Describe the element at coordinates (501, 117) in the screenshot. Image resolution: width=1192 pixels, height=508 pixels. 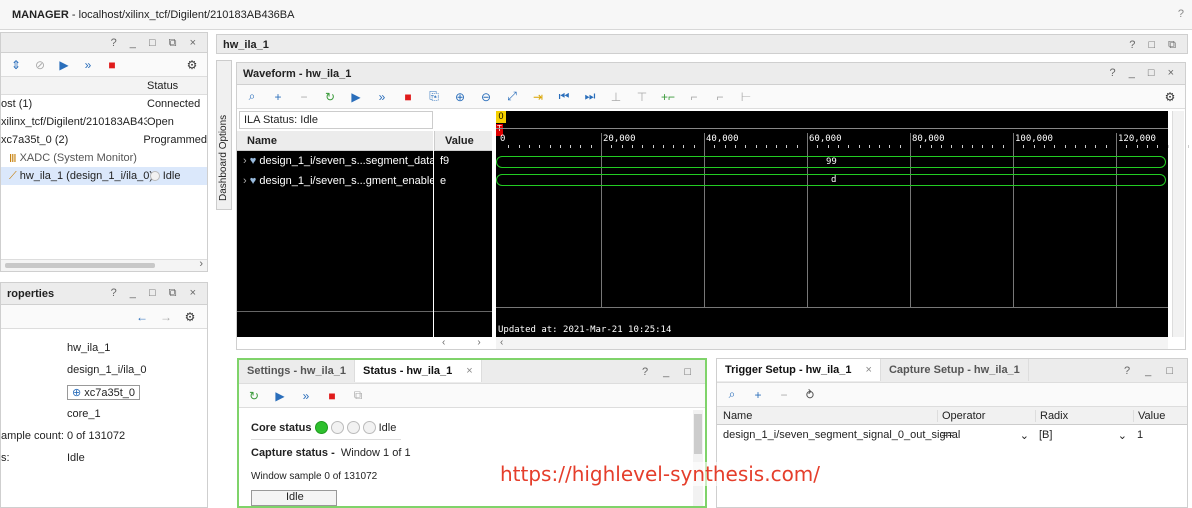
I see `cursor-marker-0: 0` at that location.